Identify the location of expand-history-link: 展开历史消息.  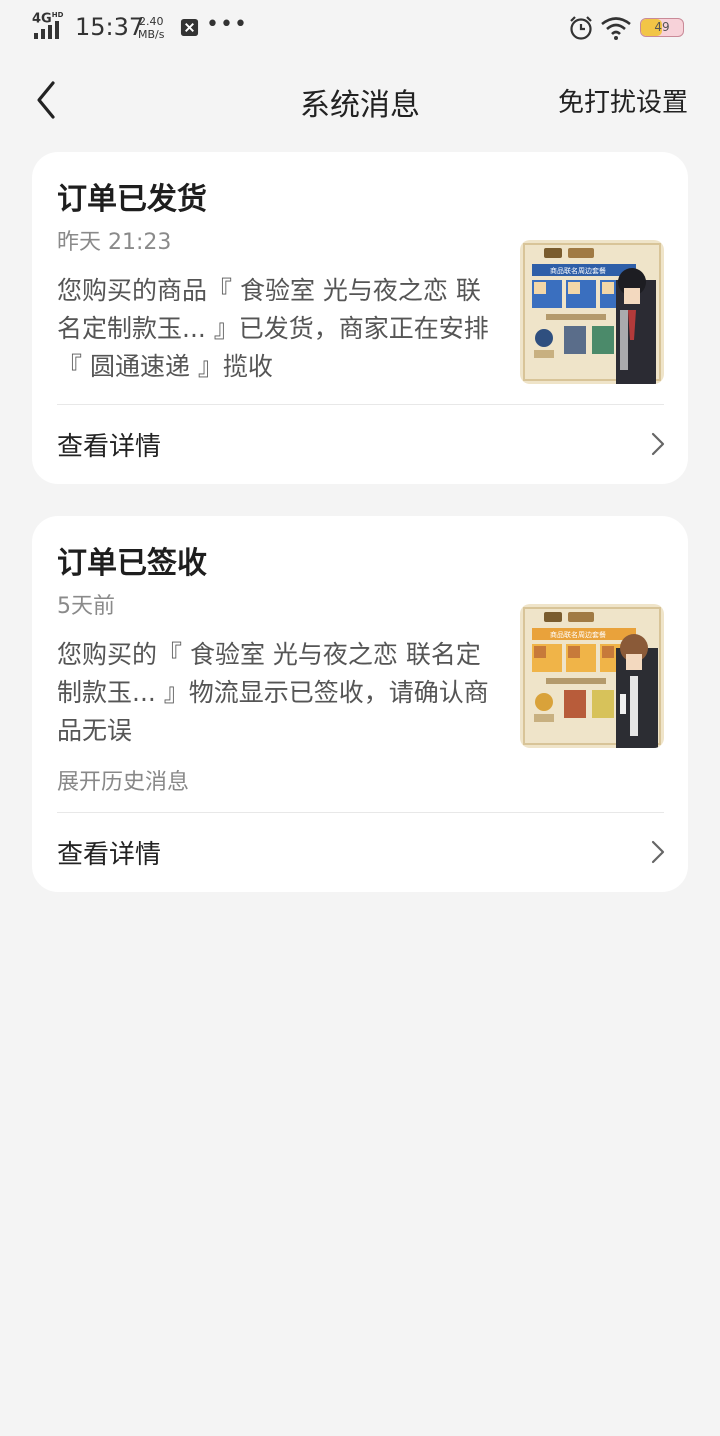
(123, 780).